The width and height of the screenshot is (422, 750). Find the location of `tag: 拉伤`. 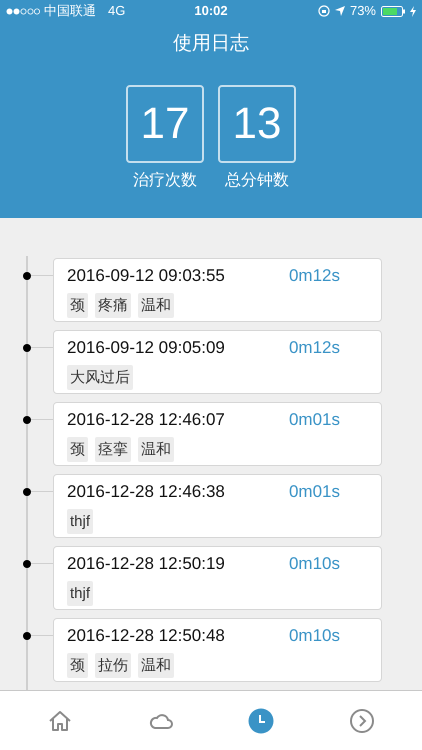

tag: 拉伤 is located at coordinates (113, 665).